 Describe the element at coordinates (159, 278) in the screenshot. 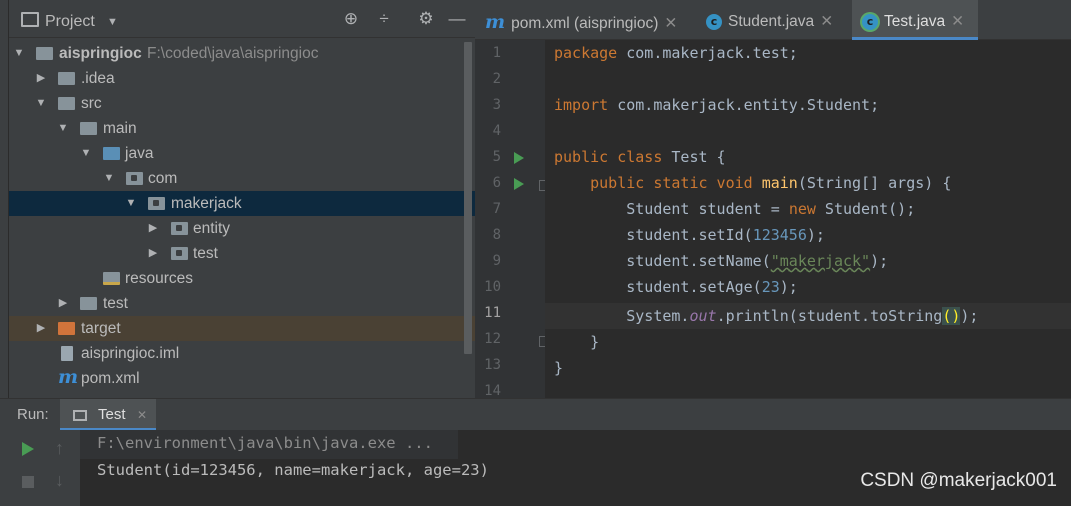

I see `tree-node-label: resources` at that location.